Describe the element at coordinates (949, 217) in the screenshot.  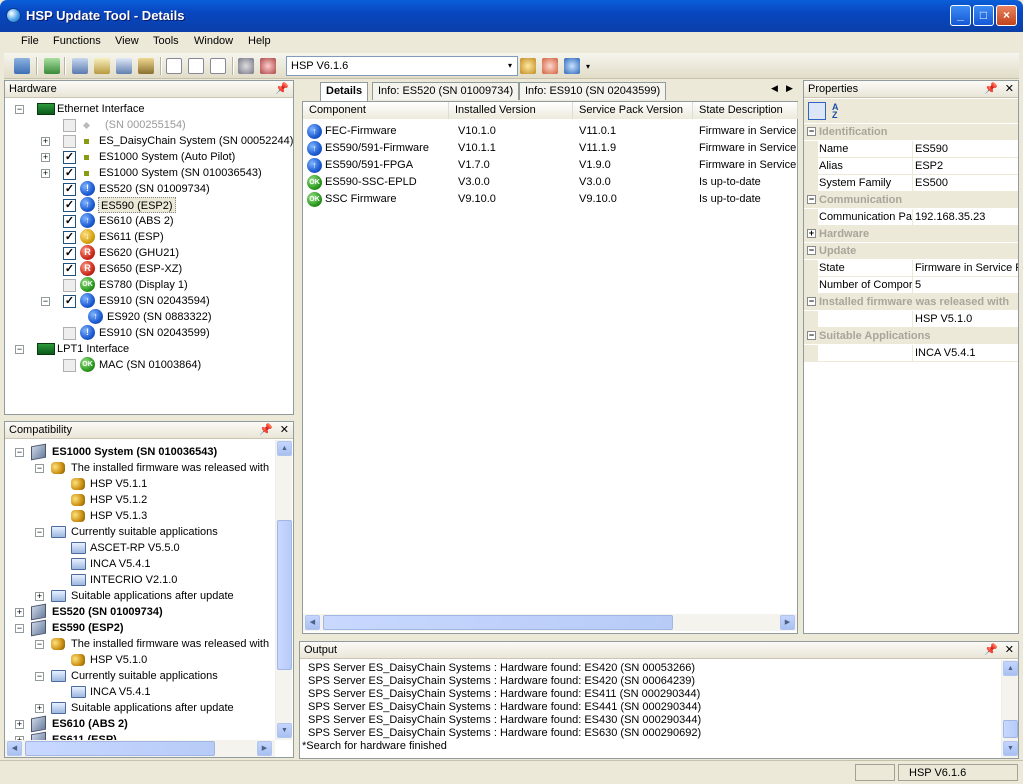
I see `prop-comm-value: 192.168.35.23` at that location.